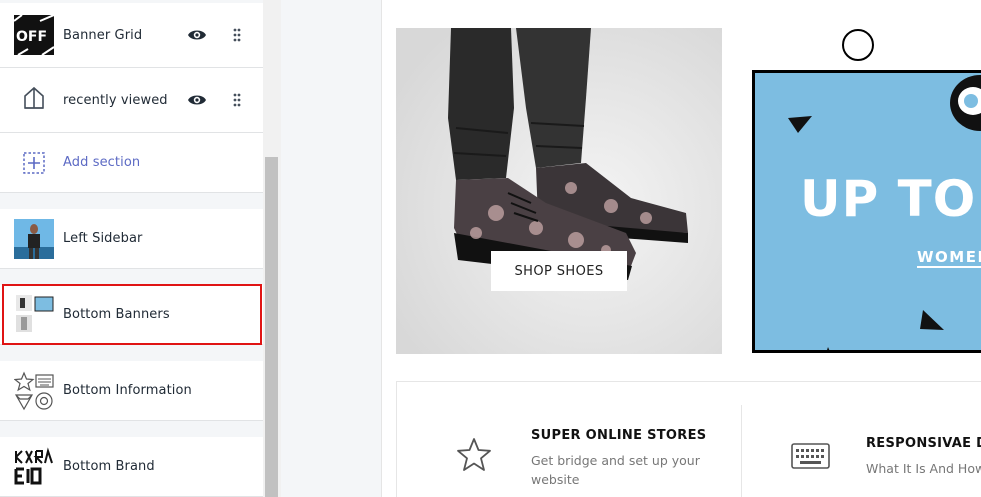  What do you see at coordinates (949, 258) in the screenshot?
I see `women-link: WOMEN` at bounding box center [949, 258].